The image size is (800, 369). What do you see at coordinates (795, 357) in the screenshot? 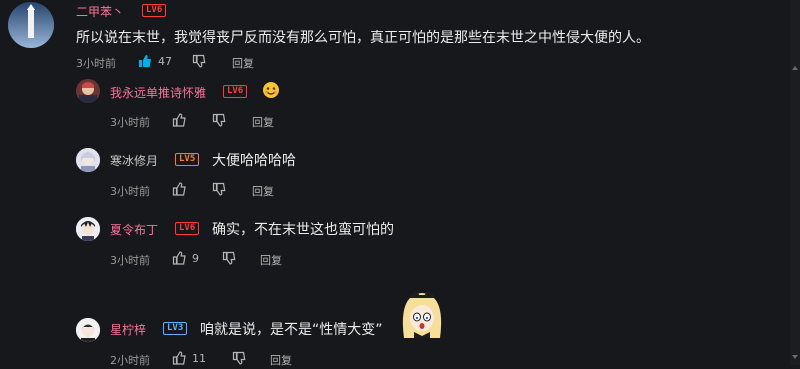
I see `scroll-down-arrow-icon` at bounding box center [795, 357].